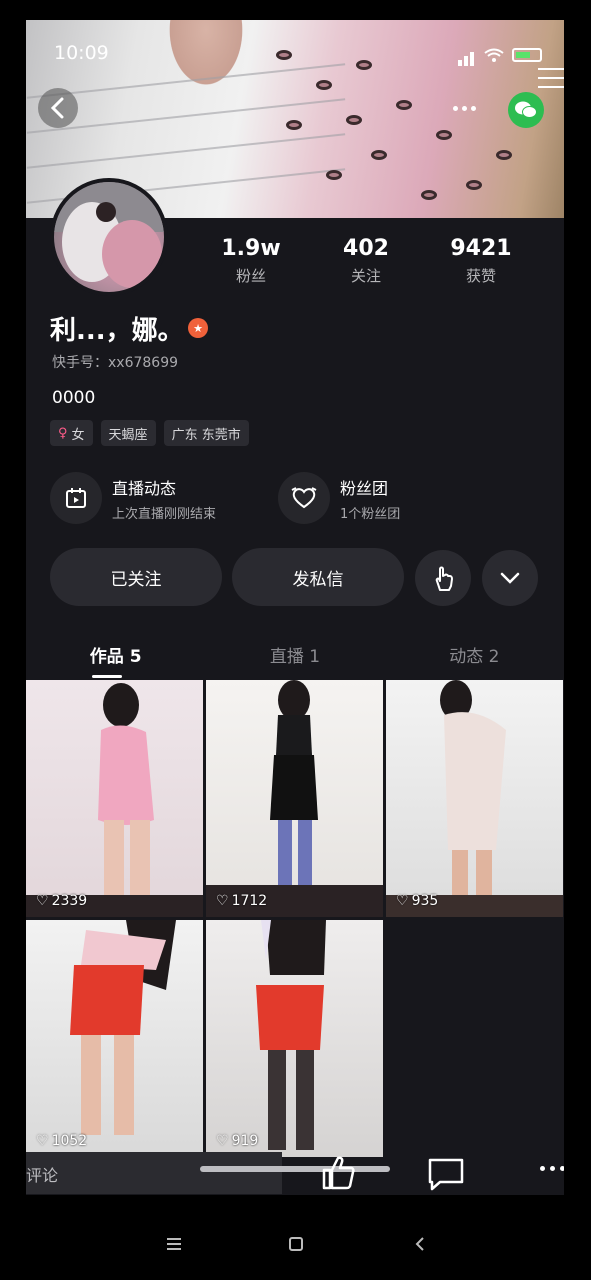  What do you see at coordinates (364, 488) in the screenshot?
I see `fan-club-title: 粉丝团` at bounding box center [364, 488].